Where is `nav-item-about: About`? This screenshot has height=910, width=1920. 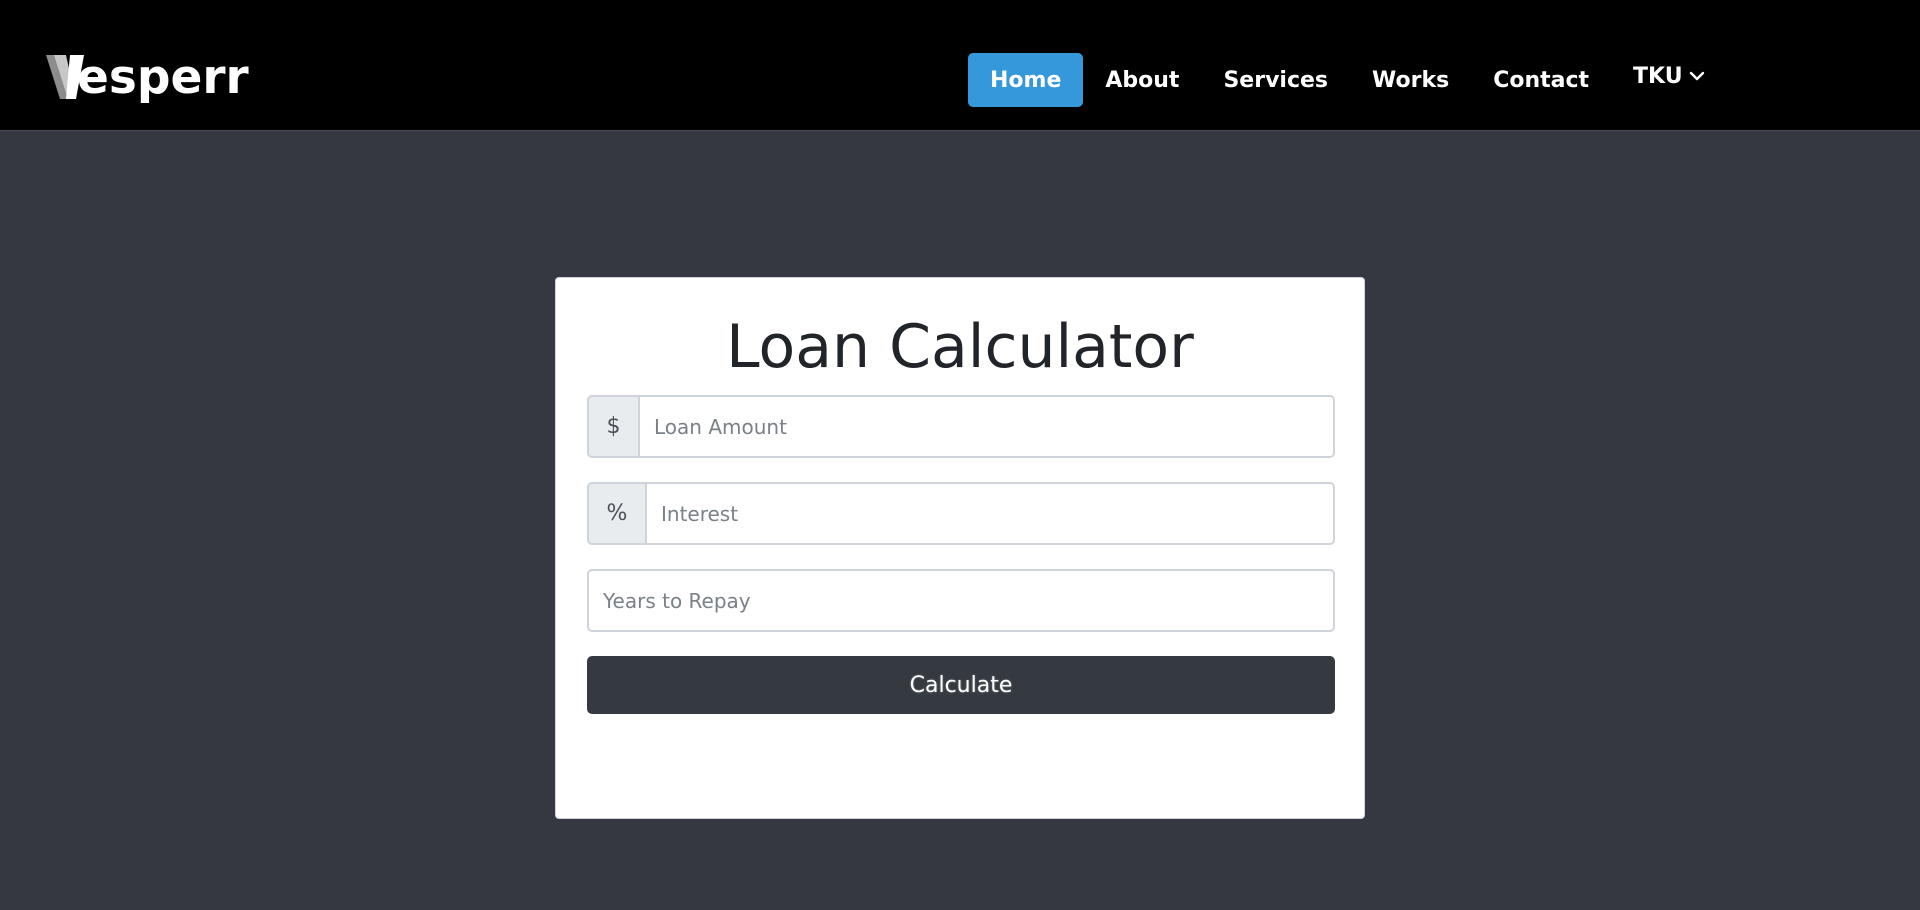 nav-item-about: About is located at coordinates (1142, 80).